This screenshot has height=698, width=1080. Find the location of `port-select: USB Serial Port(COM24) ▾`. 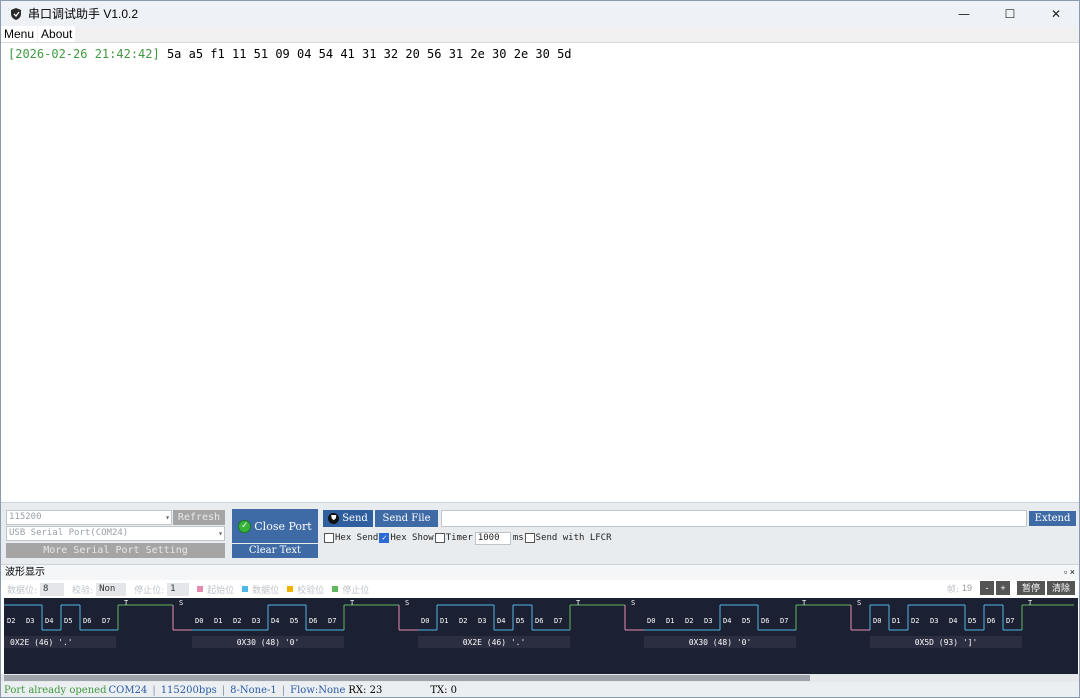

port-select: USB Serial Port(COM24) ▾ is located at coordinates (115, 533).